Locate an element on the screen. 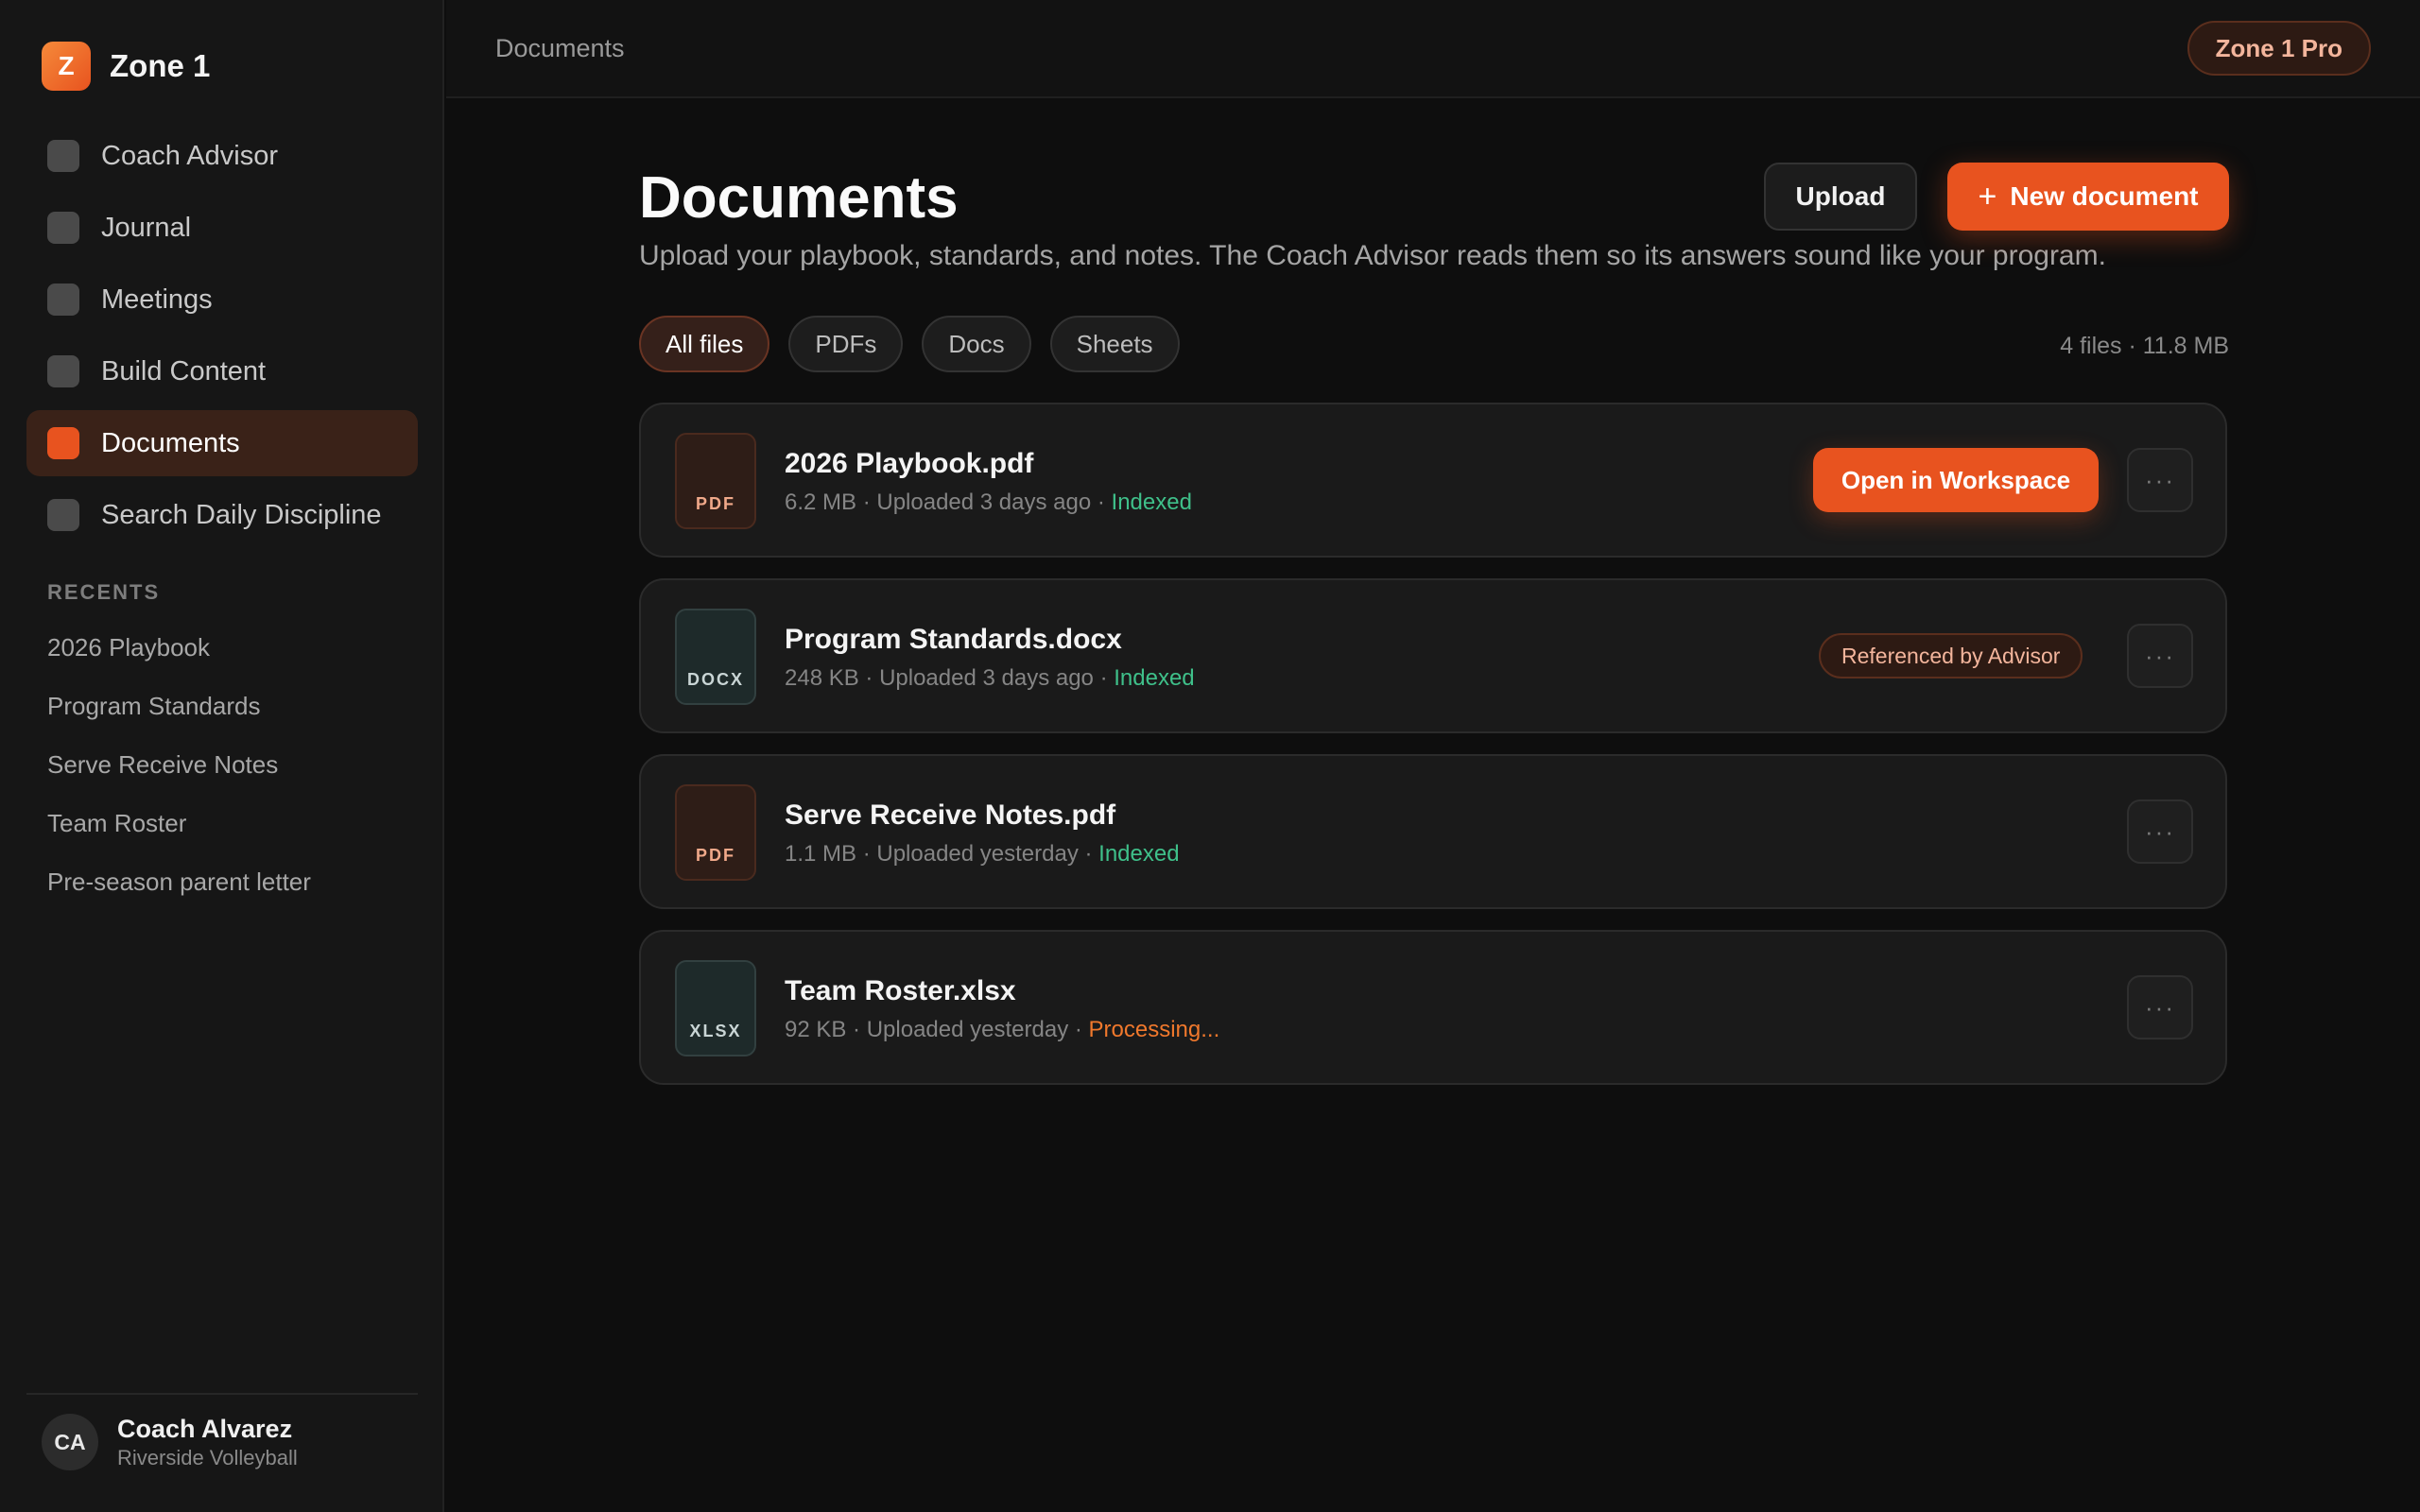 The height and width of the screenshot is (1512, 2420). sidebar-item-label: Search Daily Discipline is located at coordinates (242, 514).